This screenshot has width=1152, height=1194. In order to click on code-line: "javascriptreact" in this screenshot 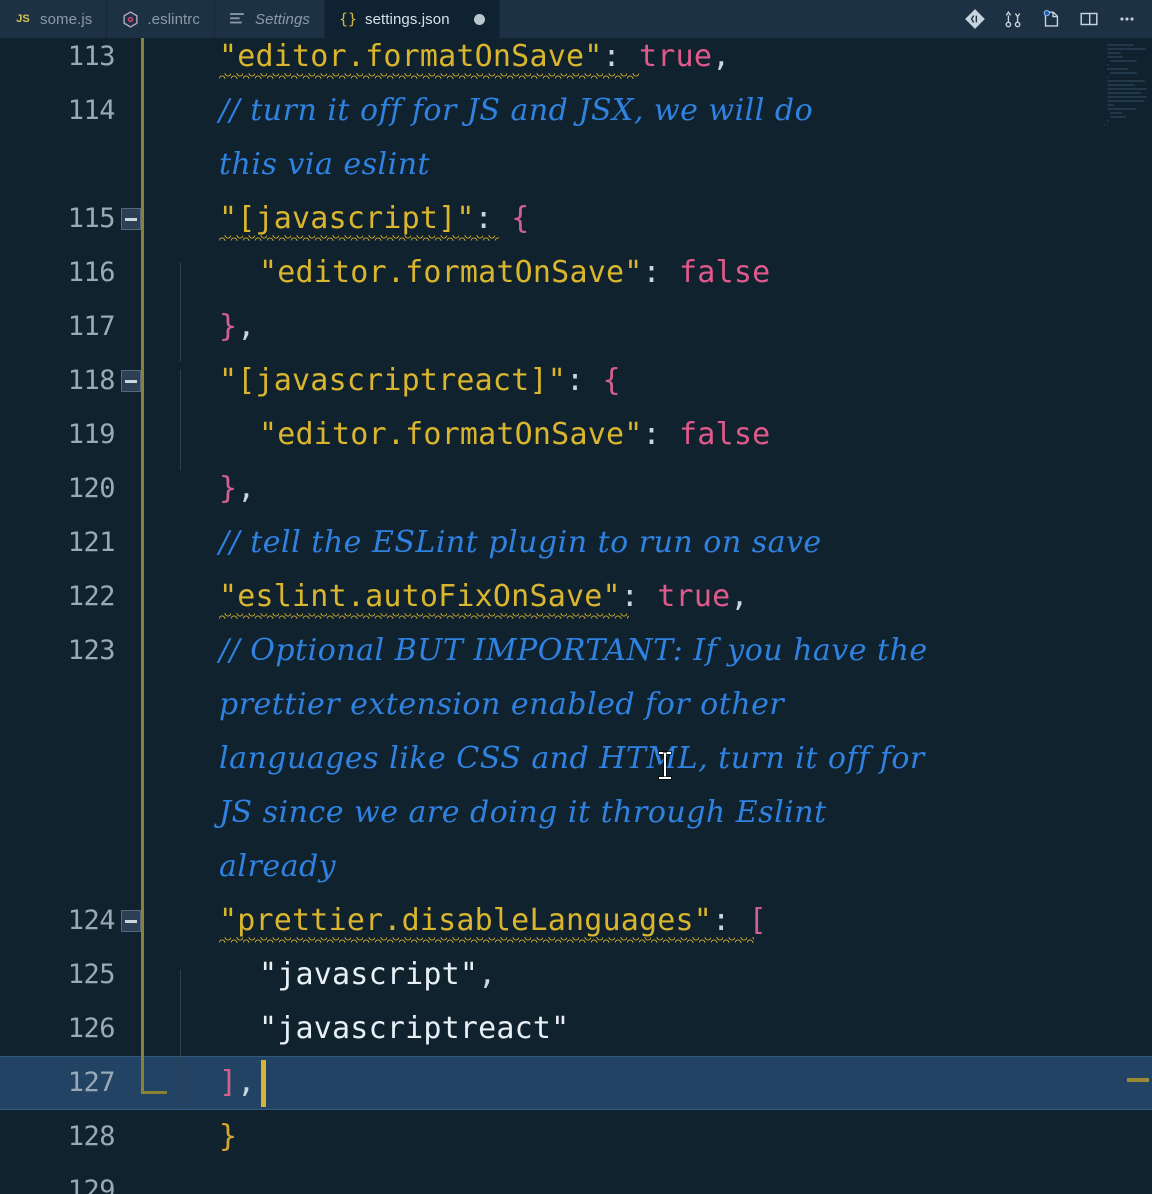, I will do `click(414, 1029)`.